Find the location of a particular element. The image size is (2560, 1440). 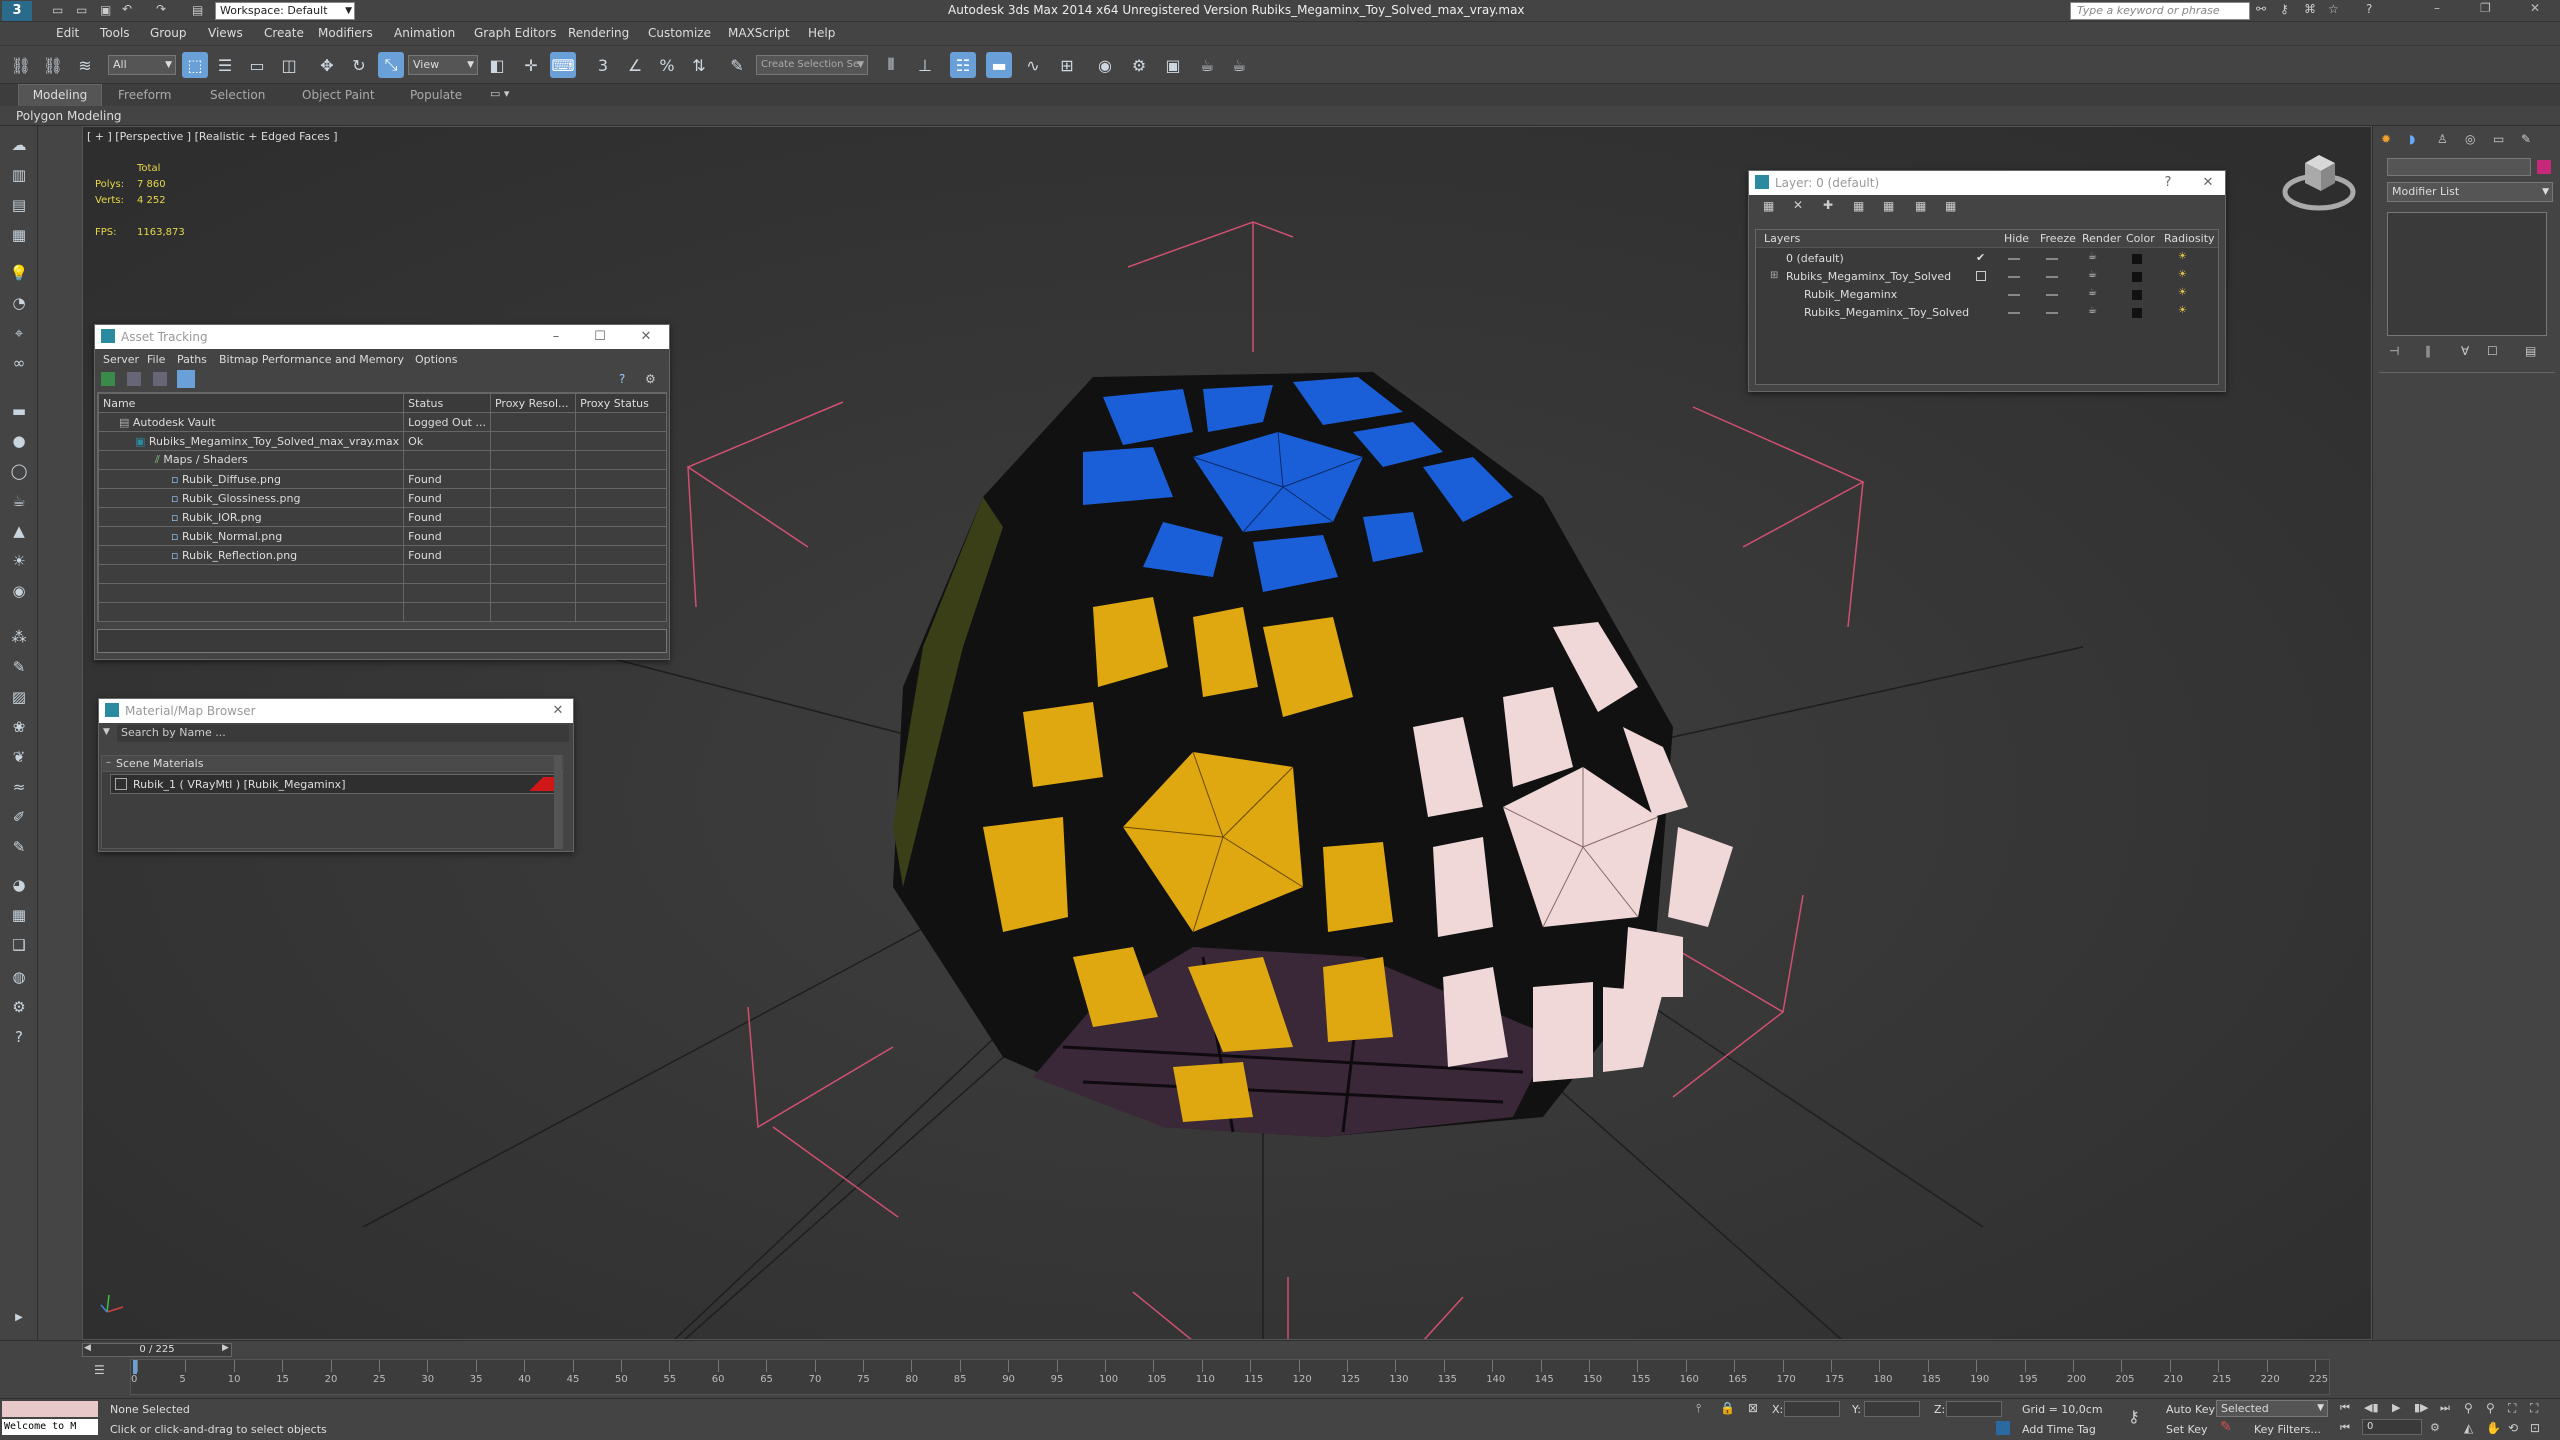

fluid-icon: ❀ is located at coordinates (19, 727).